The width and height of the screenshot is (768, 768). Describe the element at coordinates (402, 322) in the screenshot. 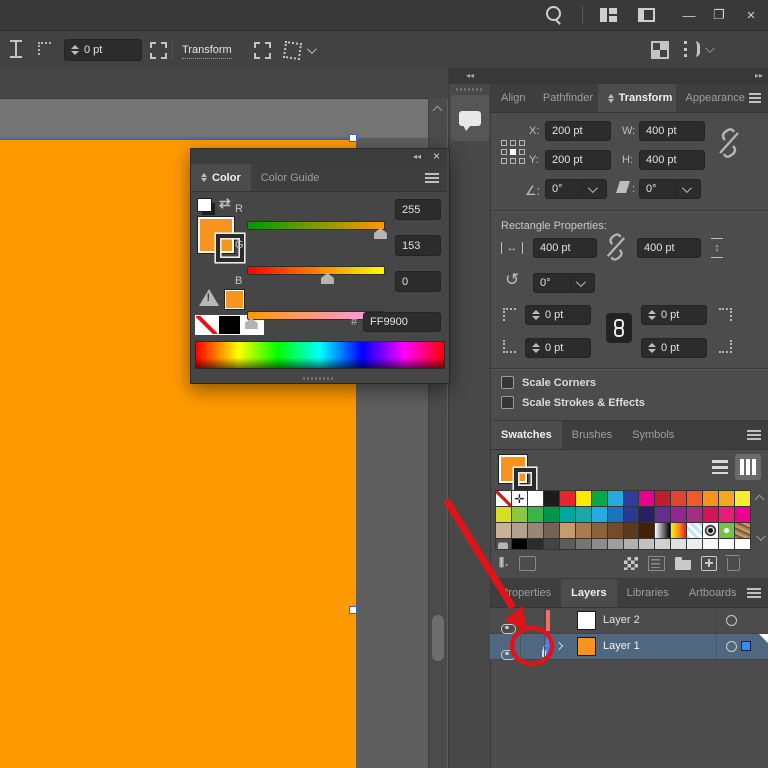

I see `hex-field: FF9900` at that location.